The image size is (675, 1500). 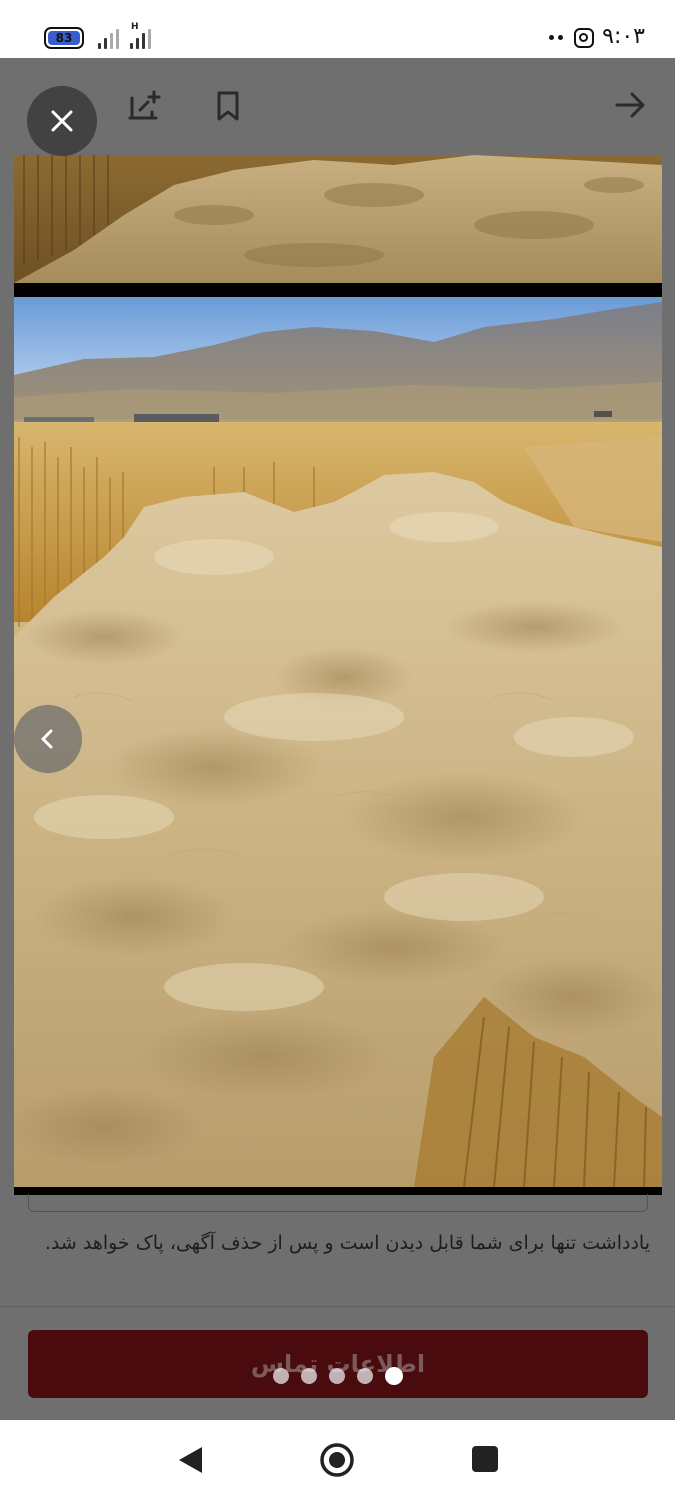 What do you see at coordinates (623, 36) in the screenshot?
I see `status-time: ۹:۰۳` at bounding box center [623, 36].